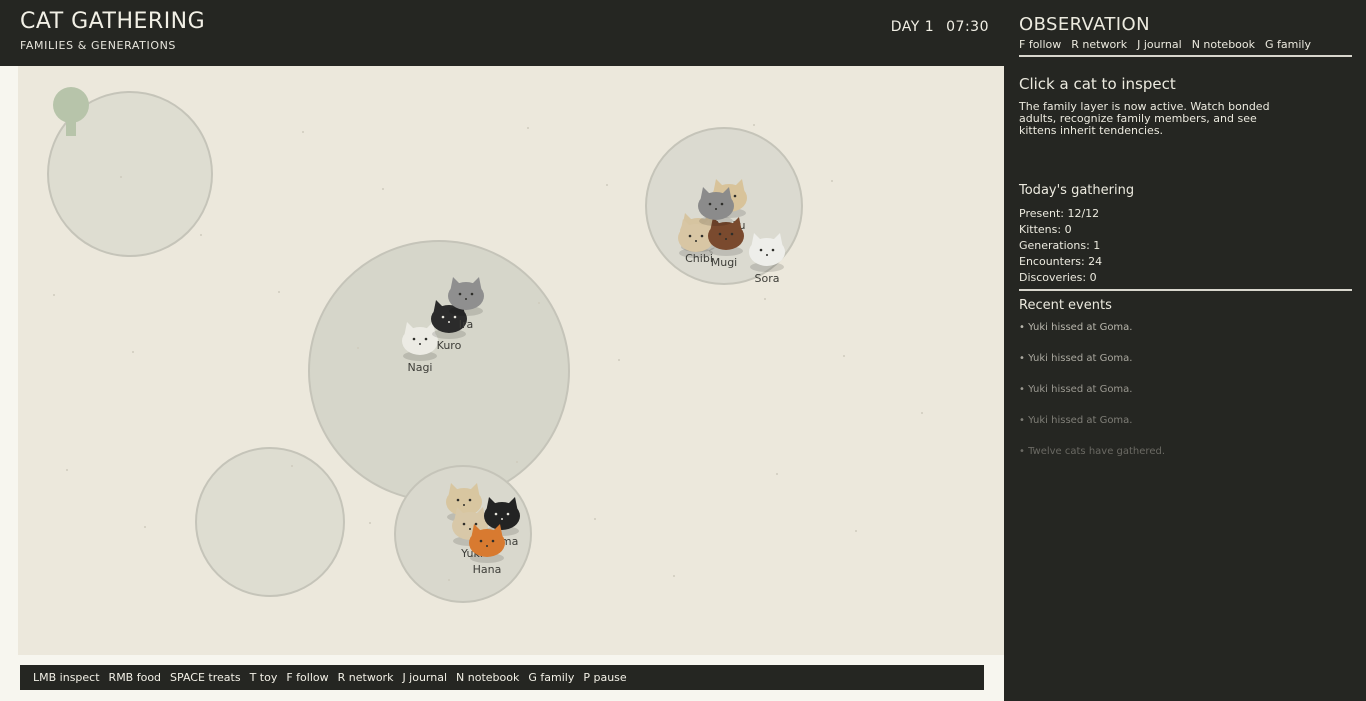  I want to click on stat-line: Generations: 1, so click(1060, 245).